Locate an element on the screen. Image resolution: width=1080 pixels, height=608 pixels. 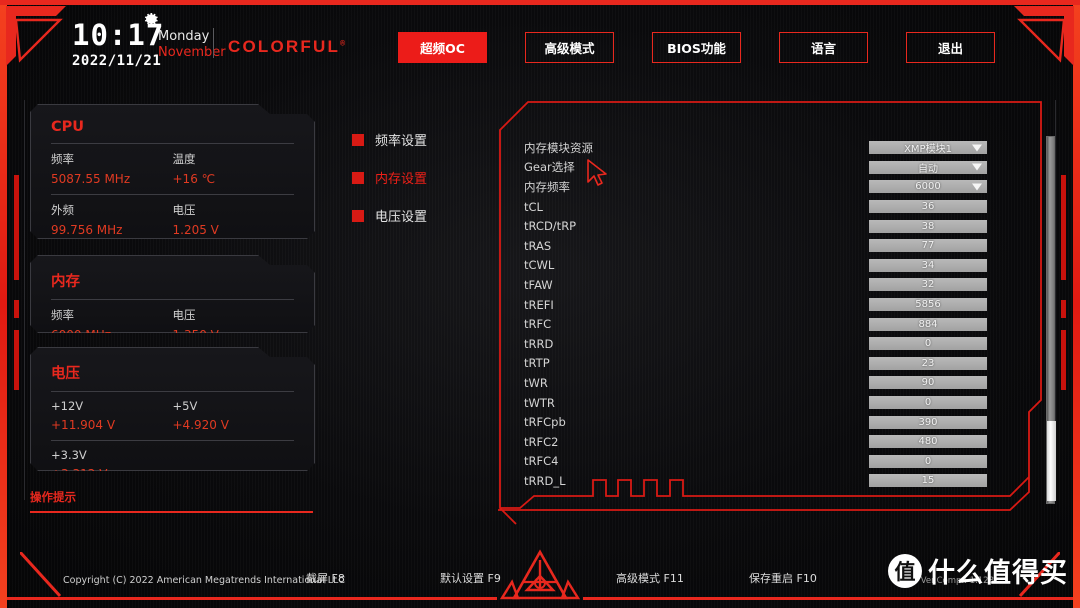
setting-field: 90 is located at coordinates (928, 383).